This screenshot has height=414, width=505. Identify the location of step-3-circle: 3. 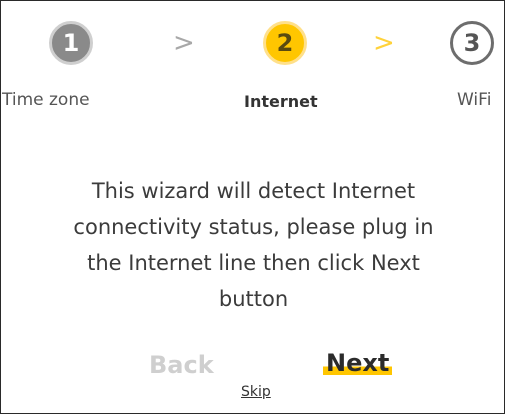
(472, 43).